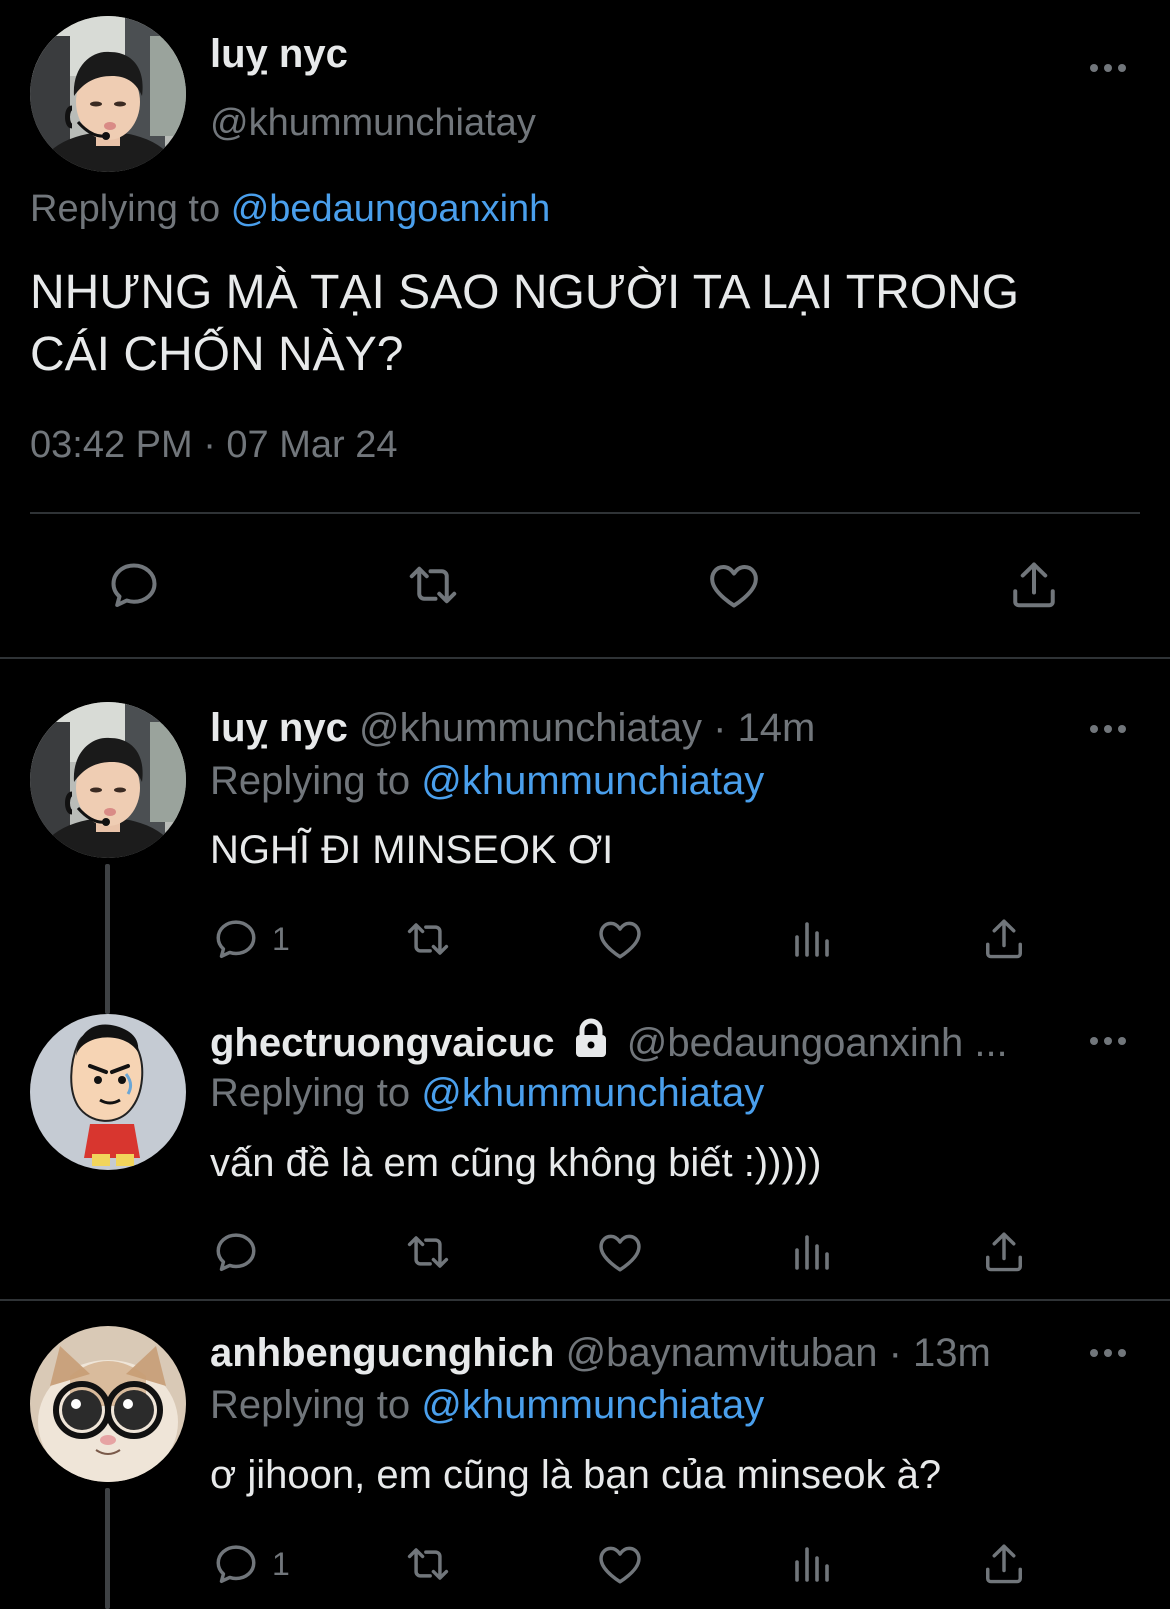 The image size is (1170, 1609). I want to click on reply-text: vấn đề là em cũng không biết :))))), so click(516, 1163).